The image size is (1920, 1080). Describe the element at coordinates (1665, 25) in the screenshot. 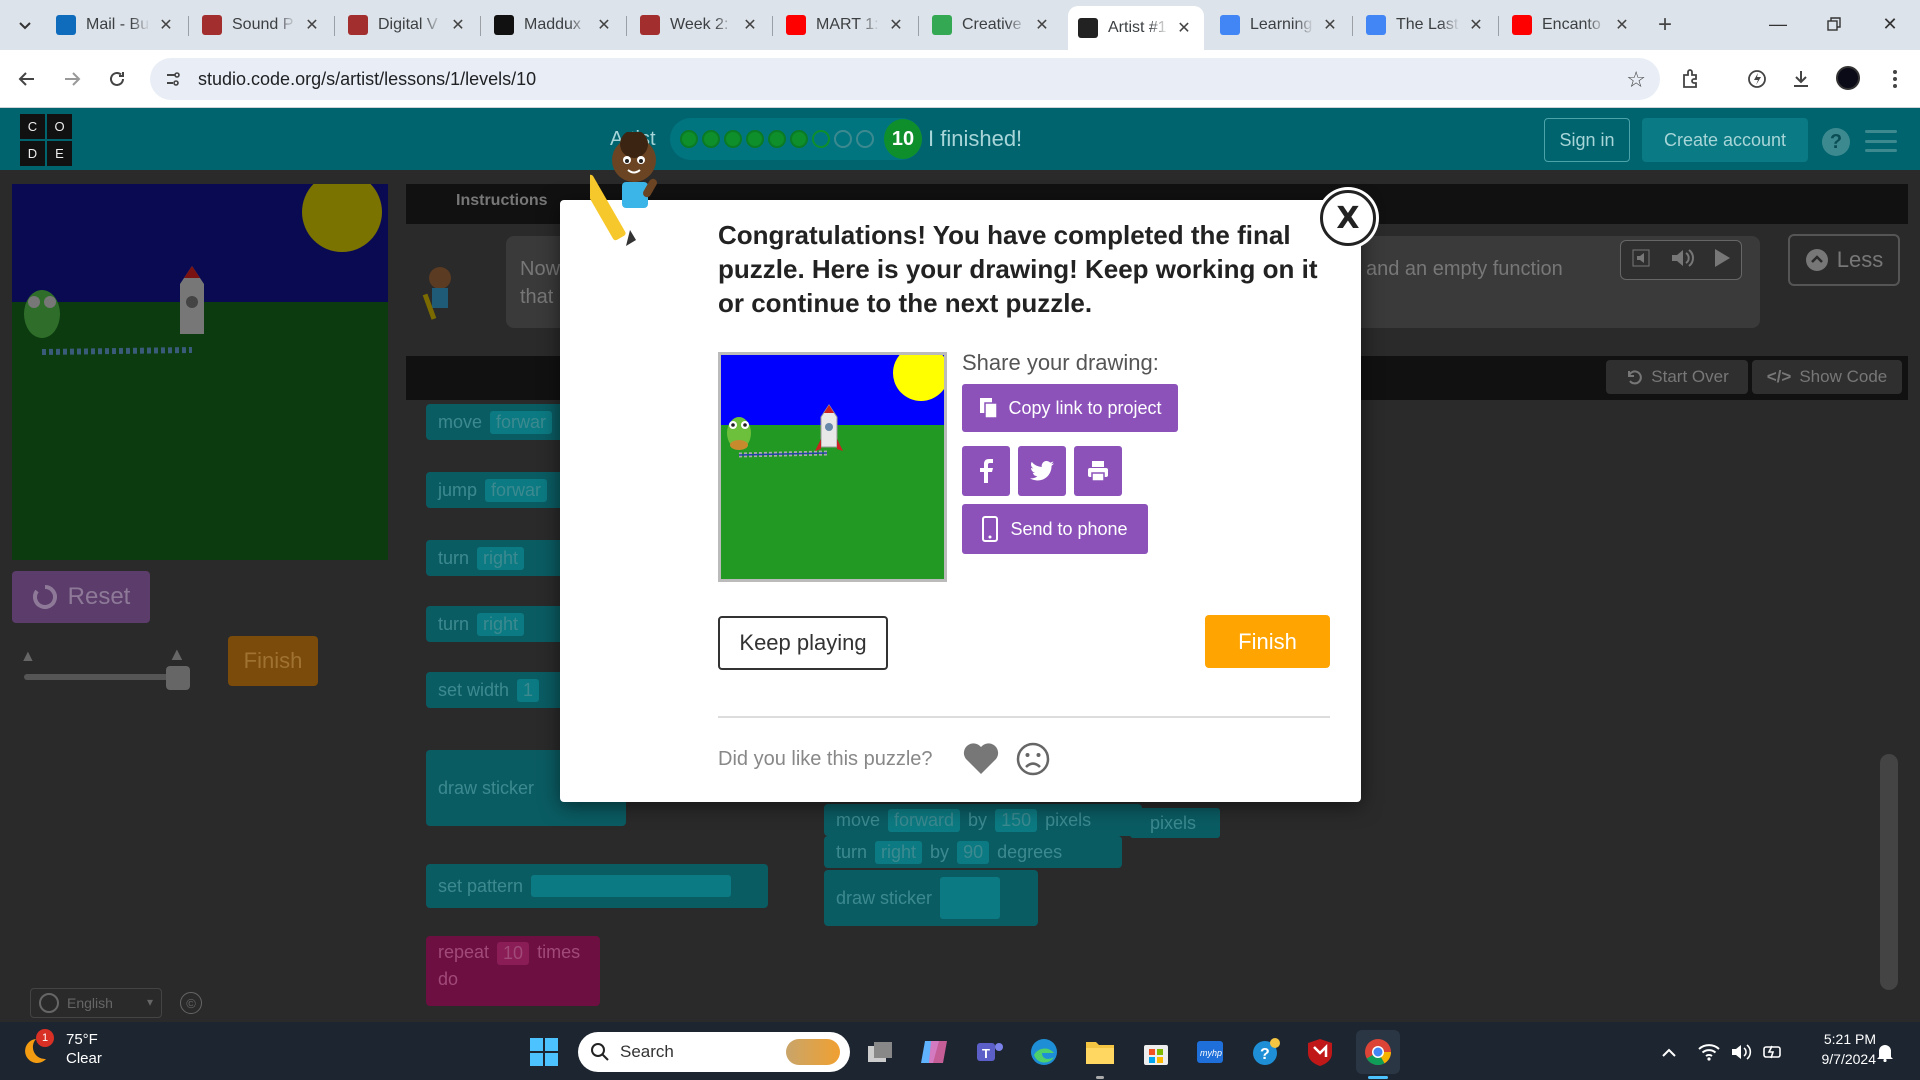

I see `new-tab-button: +` at that location.